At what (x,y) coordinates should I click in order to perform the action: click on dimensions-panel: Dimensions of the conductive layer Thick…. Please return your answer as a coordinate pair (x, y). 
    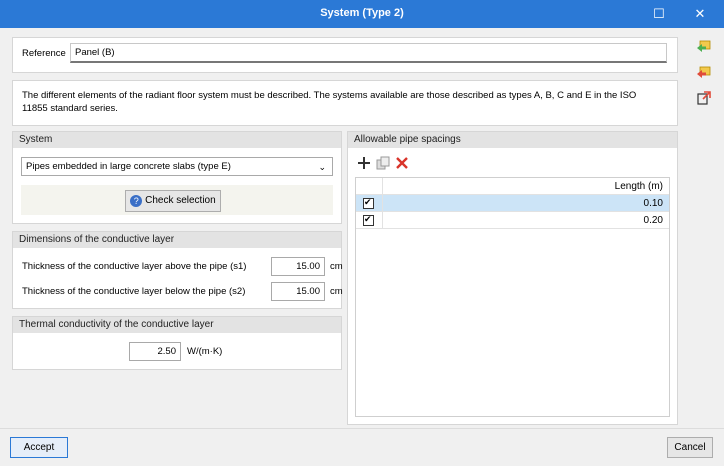
    Looking at the image, I should click on (177, 270).